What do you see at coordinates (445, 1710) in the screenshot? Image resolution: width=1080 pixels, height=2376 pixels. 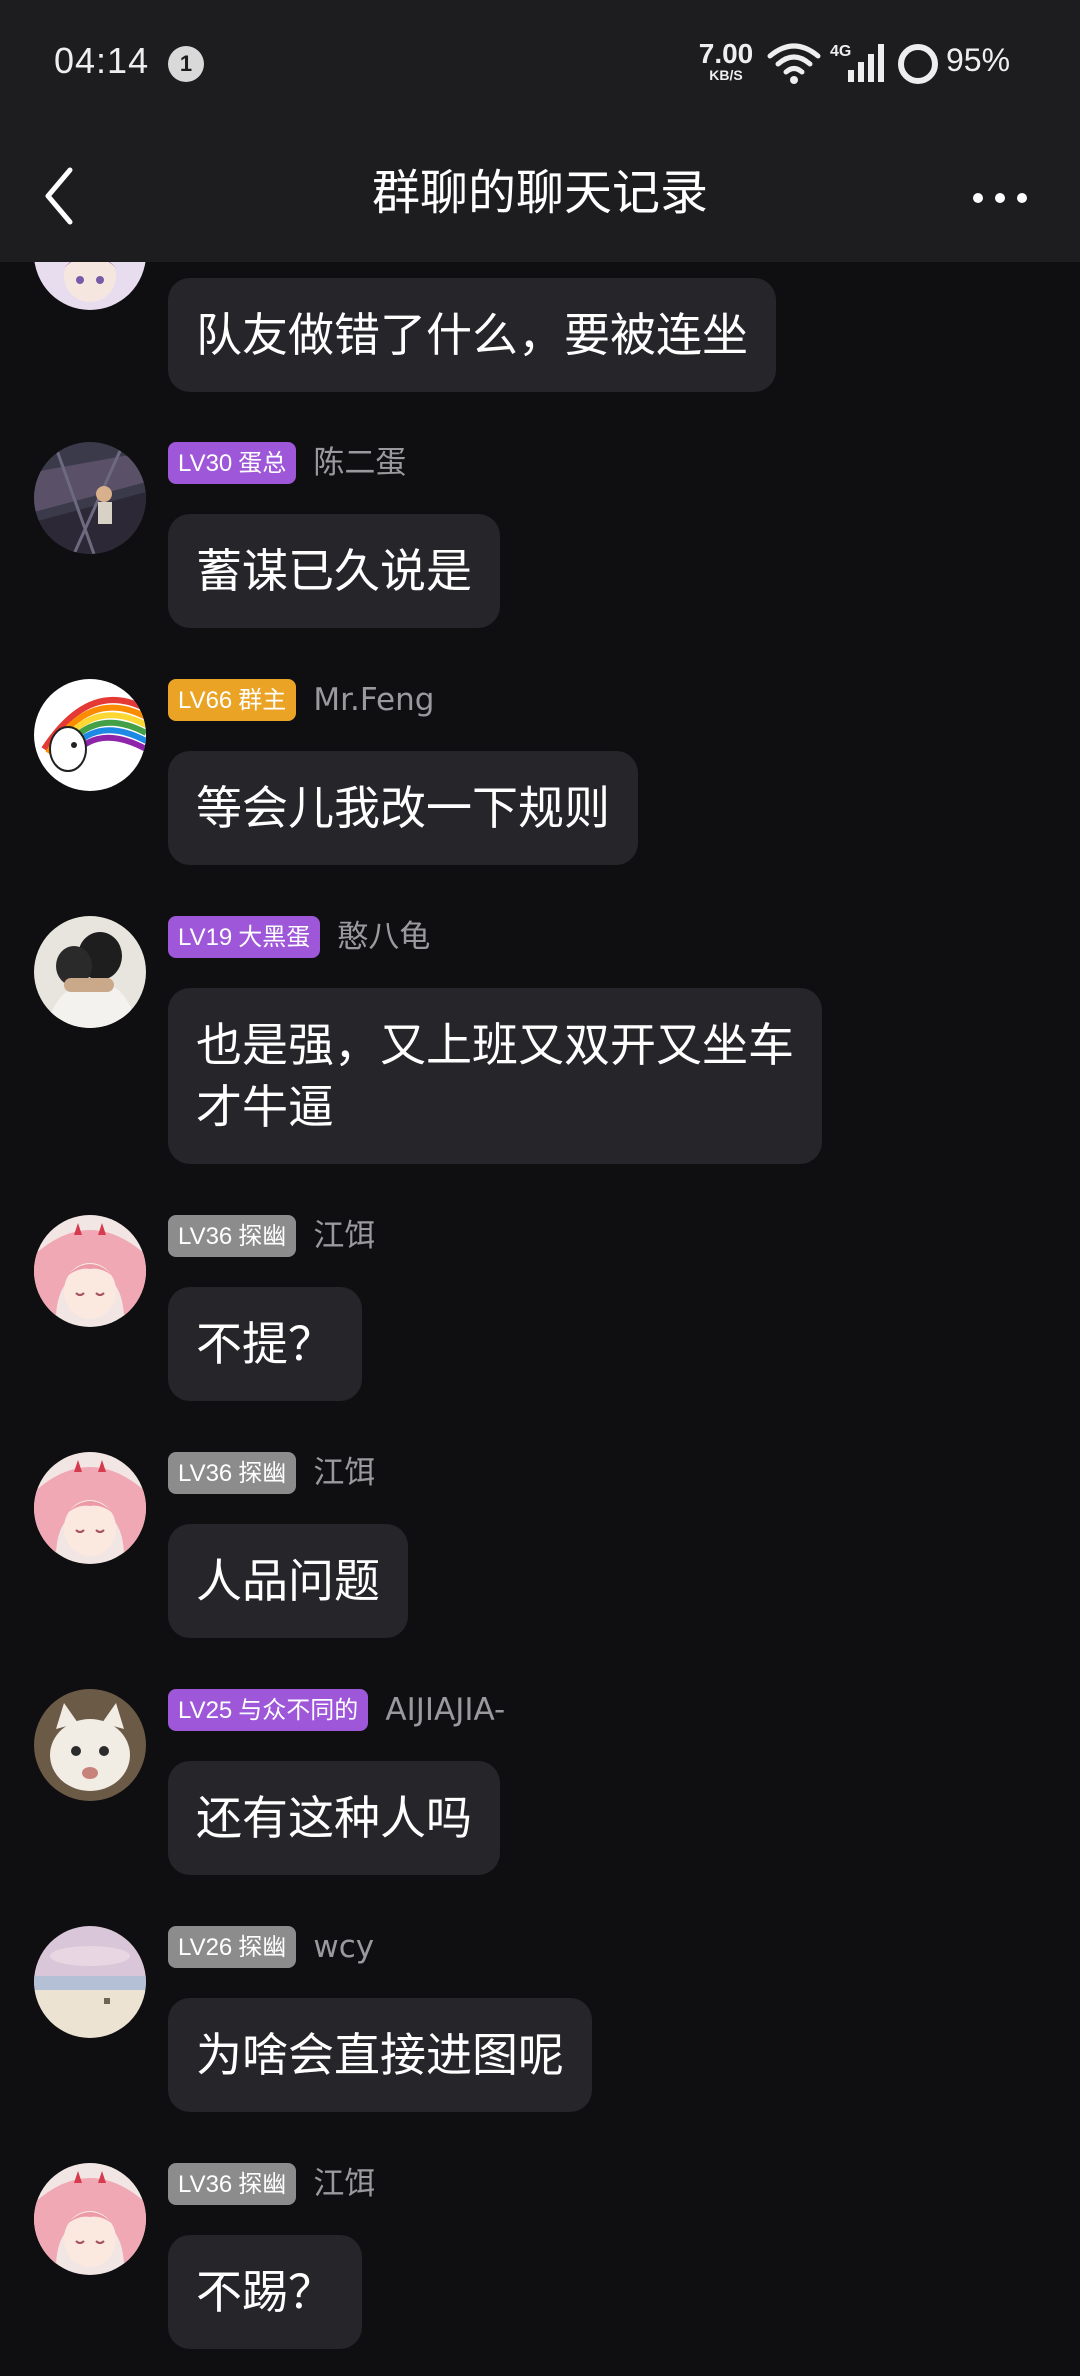 I see `sender-name: AIJIAJIA-` at bounding box center [445, 1710].